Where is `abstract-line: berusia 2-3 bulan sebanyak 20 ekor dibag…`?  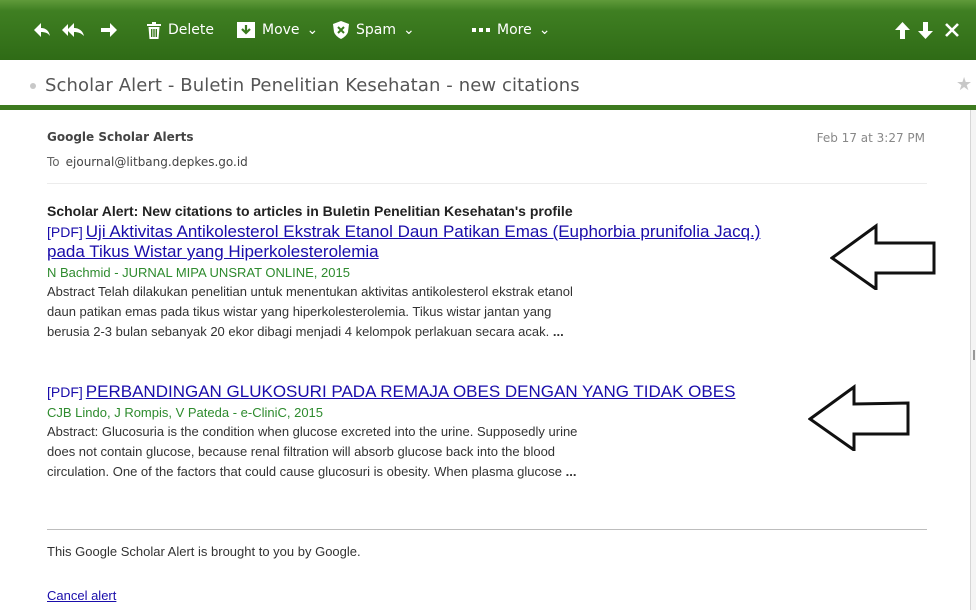 abstract-line: berusia 2-3 bulan sebanyak 20 ekor dibag… is located at coordinates (298, 331).